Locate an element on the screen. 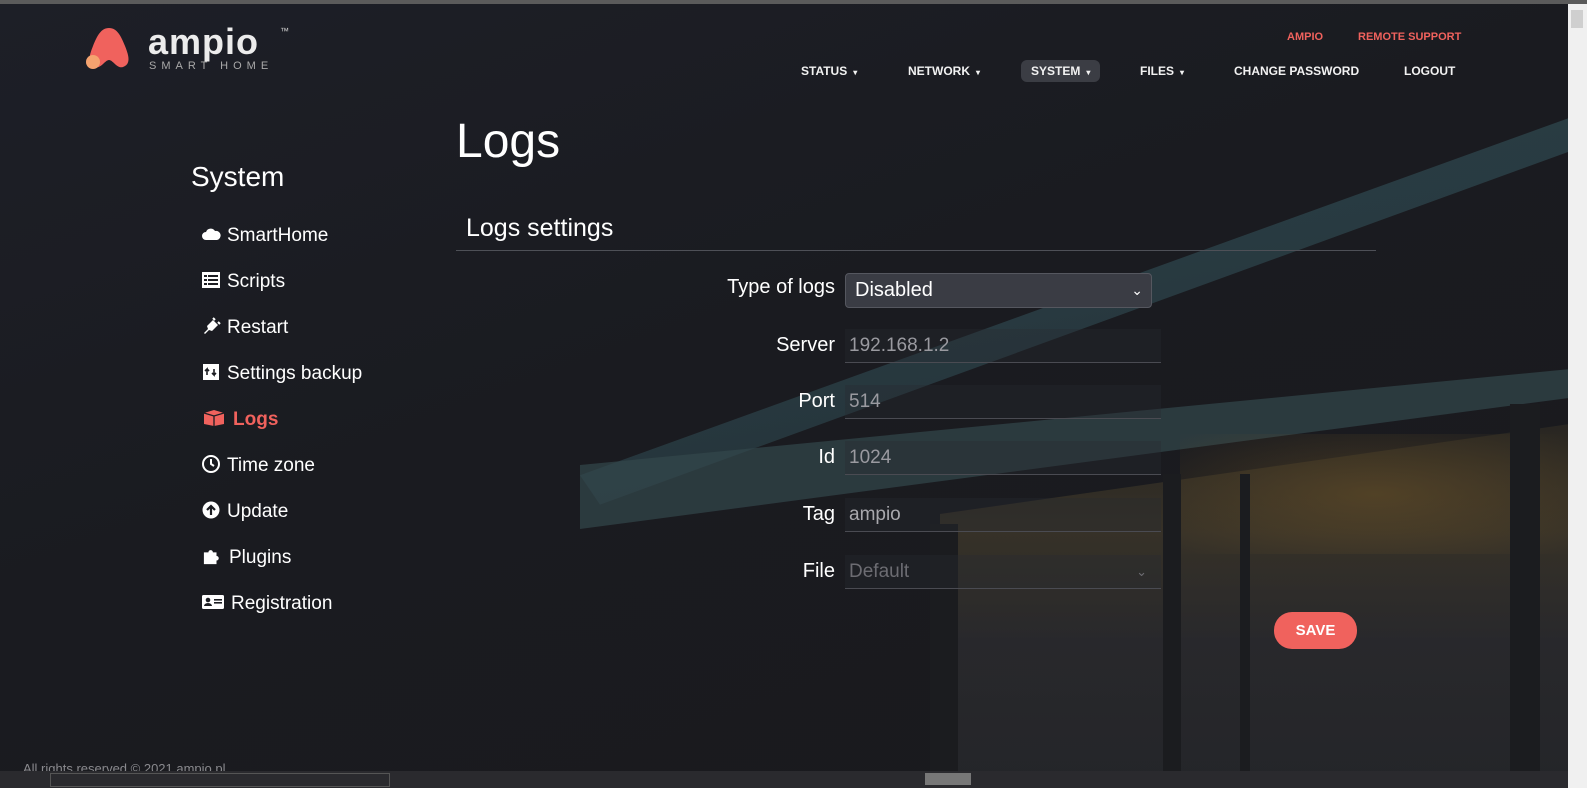 The height and width of the screenshot is (788, 1587). nav-status: STATUS ▾ is located at coordinates (829, 71).